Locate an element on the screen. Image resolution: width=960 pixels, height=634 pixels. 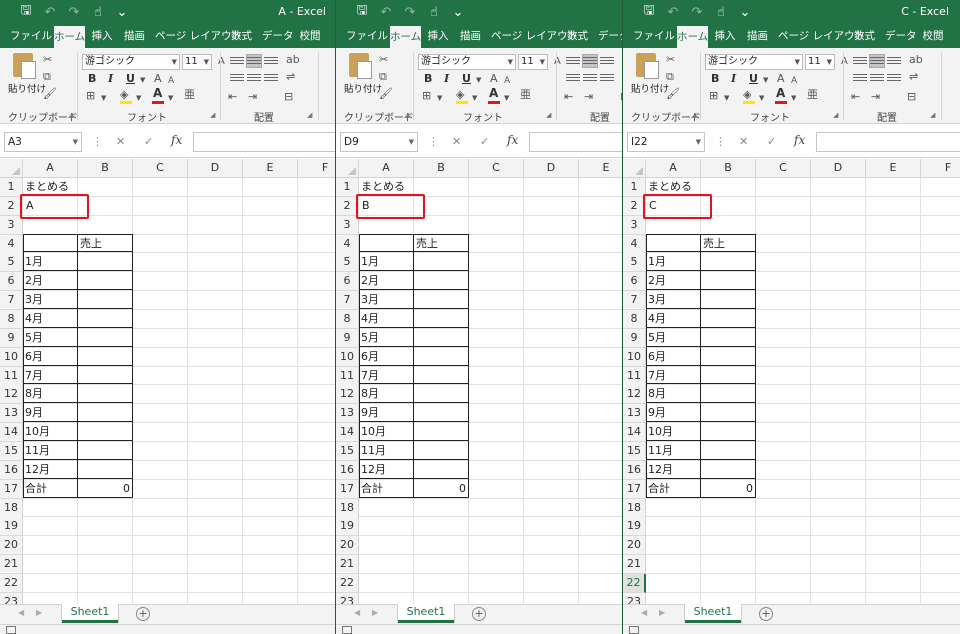
tab-5: 数式 is located at coordinates (577, 36).